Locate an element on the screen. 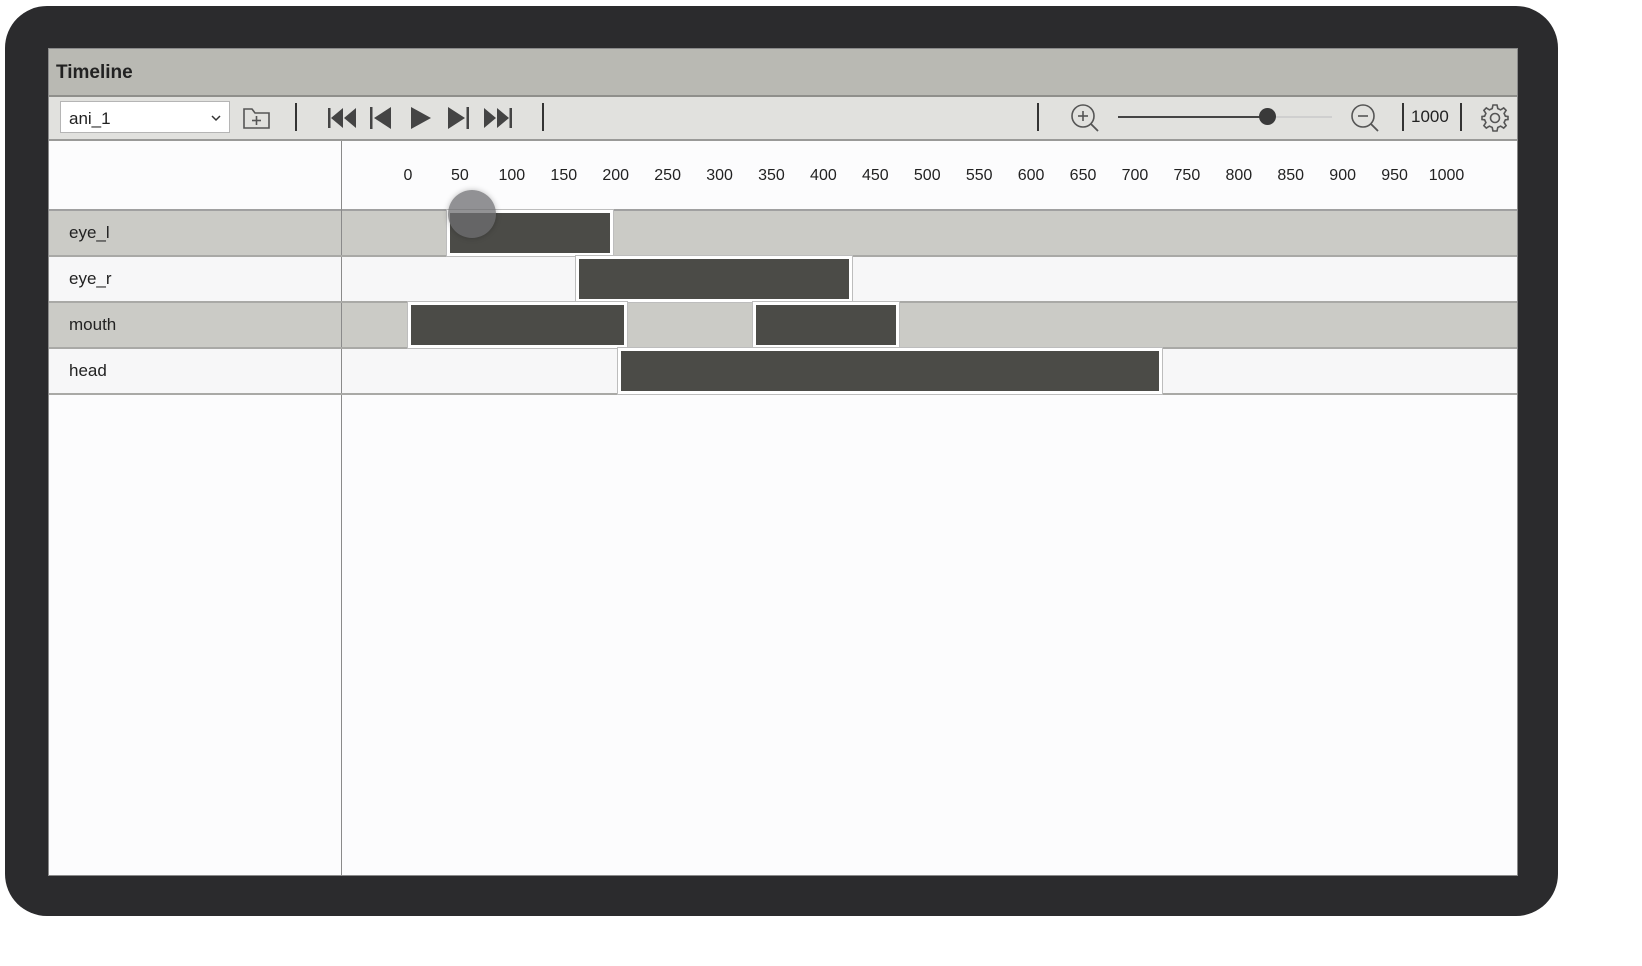  toolbar: ani_1 1000 is located at coordinates (783, 119).